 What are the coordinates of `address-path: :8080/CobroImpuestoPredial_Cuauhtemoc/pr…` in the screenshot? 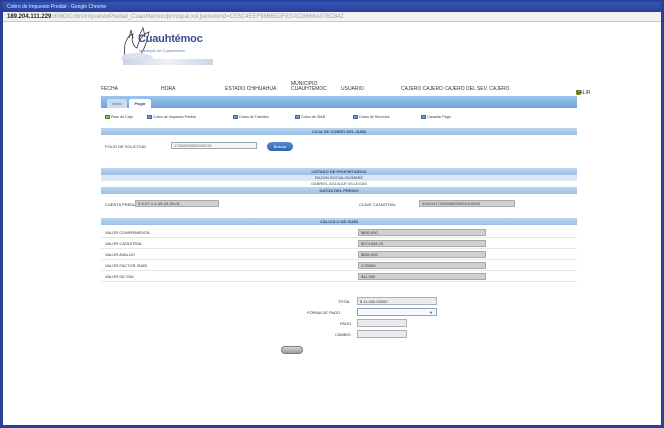 It's located at (197, 17).